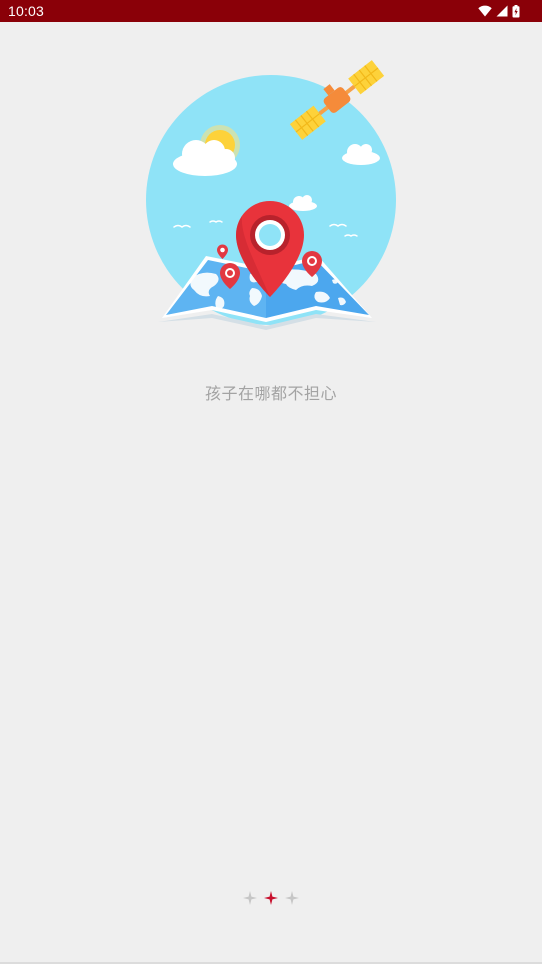 This screenshot has height=964, width=542. I want to click on page-indicator-dot-2-active, so click(271, 898).